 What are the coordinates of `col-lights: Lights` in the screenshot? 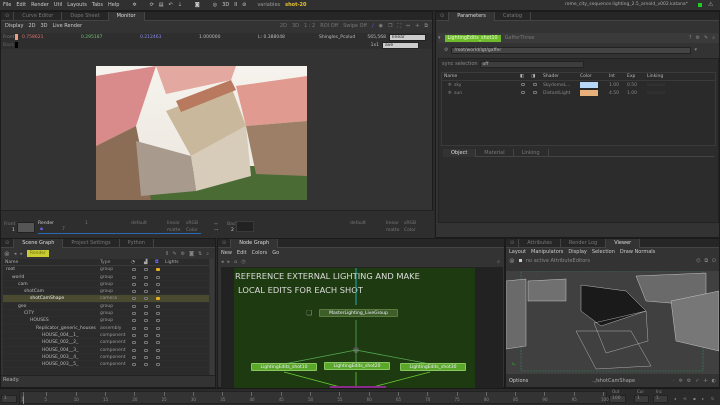 It's located at (172, 262).